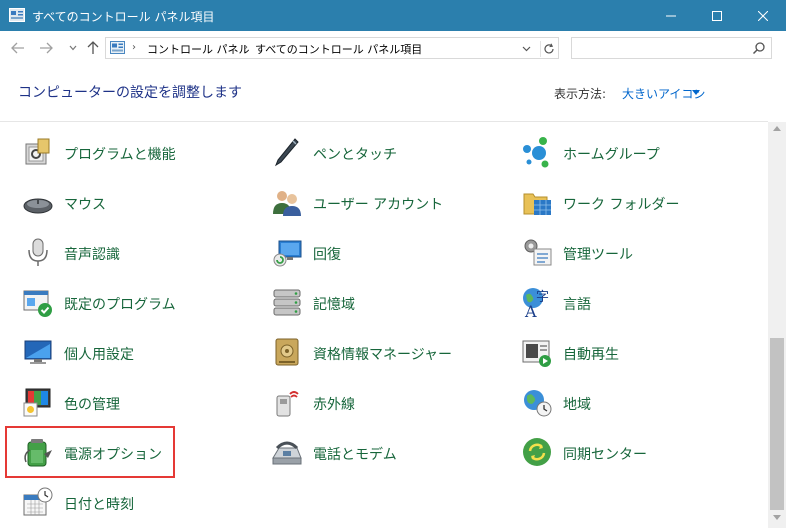  I want to click on item-label: 地域, so click(577, 405).